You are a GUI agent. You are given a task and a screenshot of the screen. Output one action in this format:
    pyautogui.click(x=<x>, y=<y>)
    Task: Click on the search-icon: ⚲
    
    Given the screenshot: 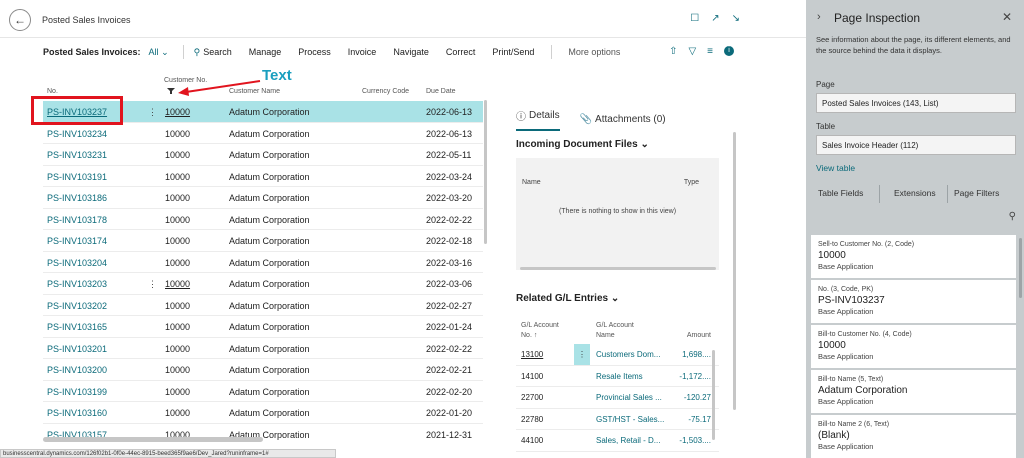 What is the action you would take?
    pyautogui.click(x=1012, y=216)
    